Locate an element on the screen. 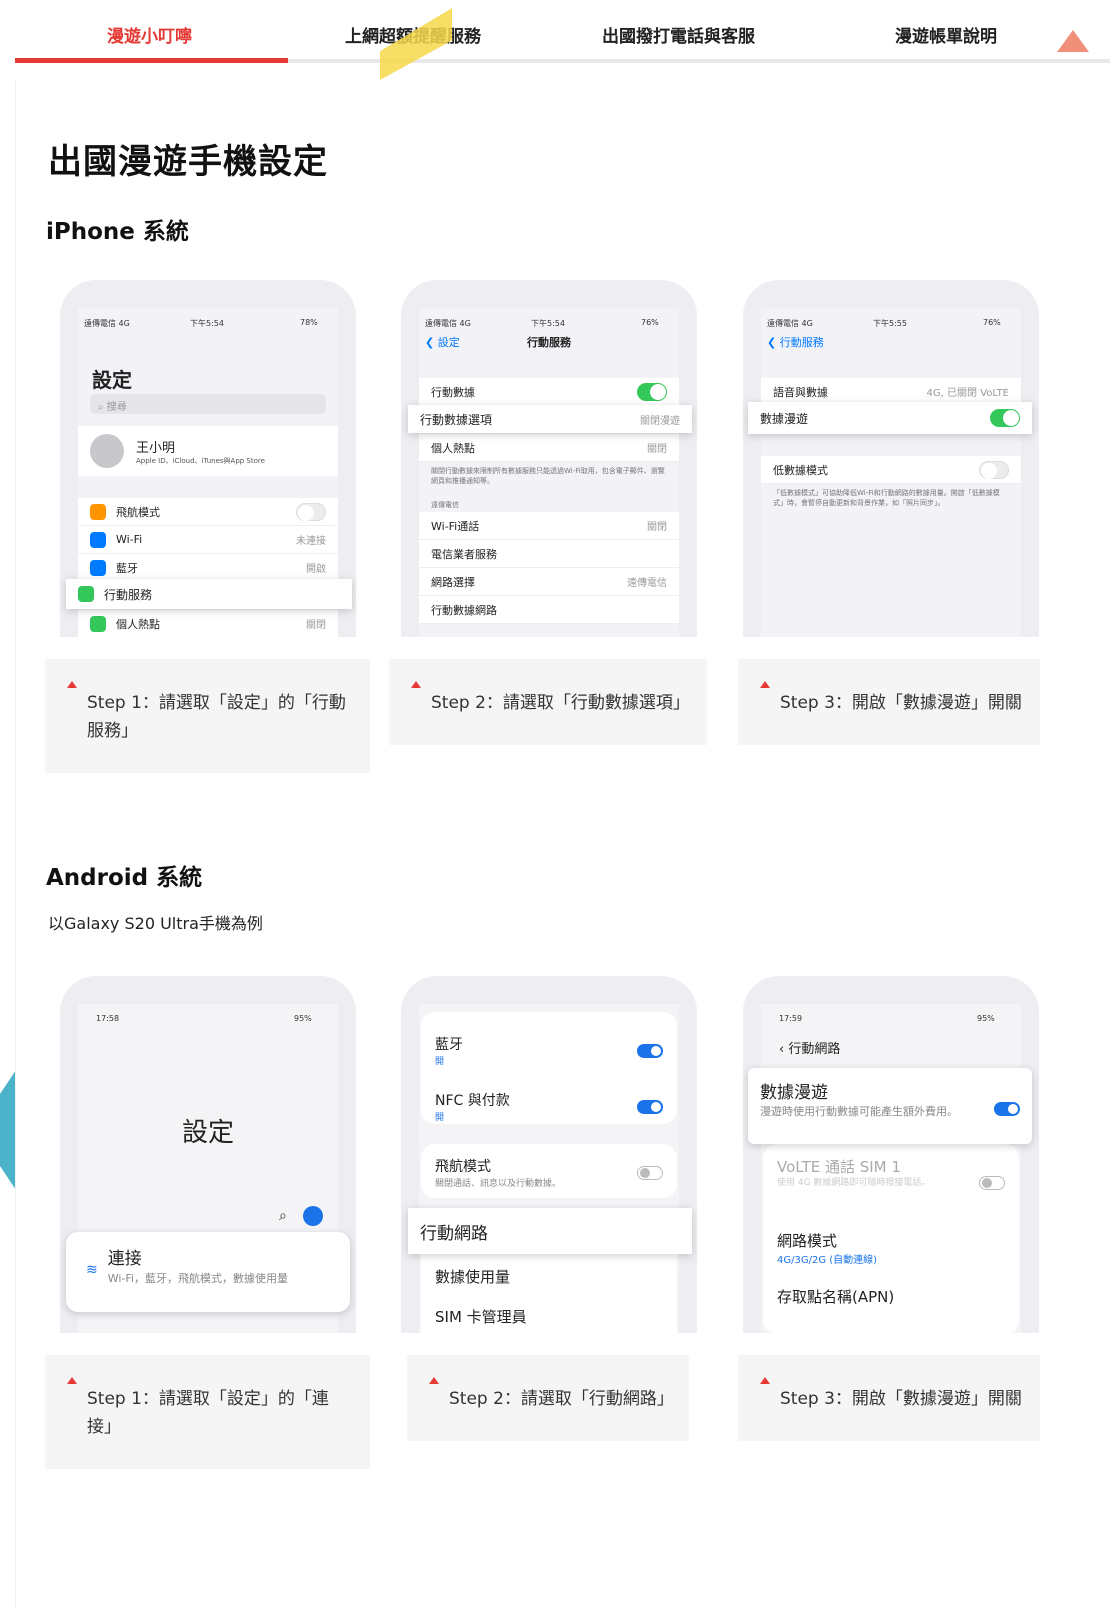  tab-bar: 漫遊小叮嚀 上網超額提醒服務 出國撥打電話與客服 漫遊帳單說明 is located at coordinates (562, 32).